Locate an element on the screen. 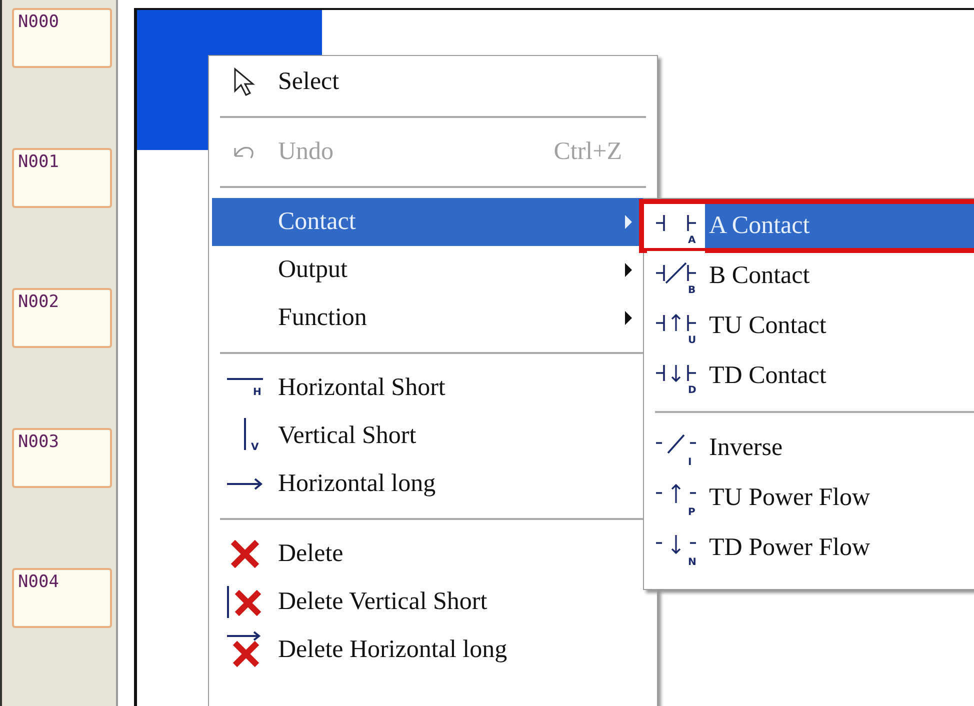  shortcut-text: Ctrl+Z is located at coordinates (588, 152).